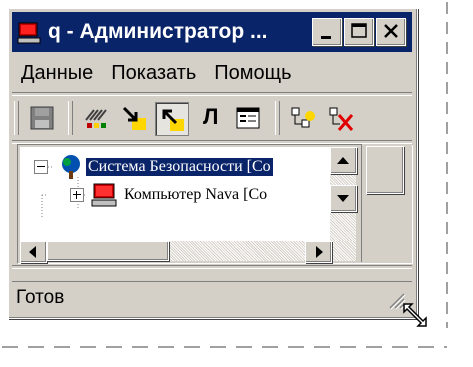  I want to click on app-icon, so click(29, 32).